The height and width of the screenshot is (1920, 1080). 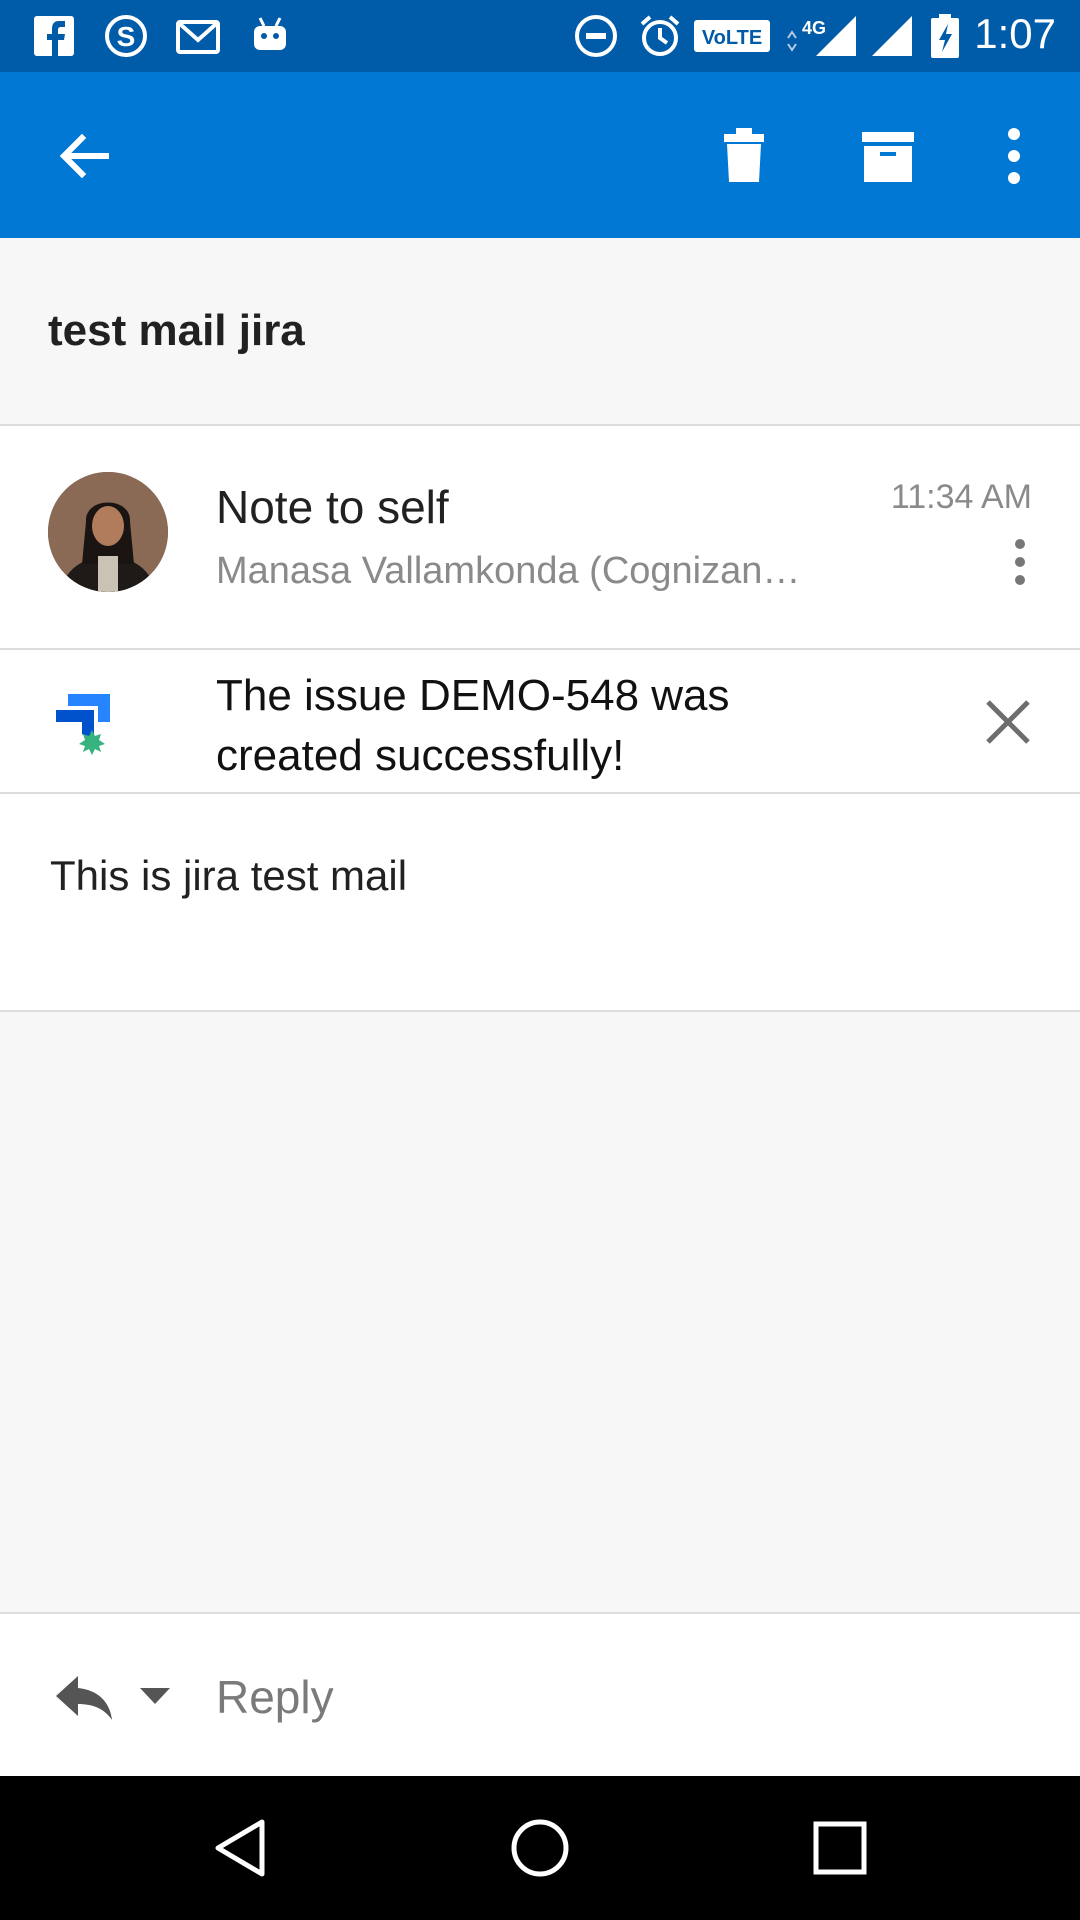 I want to click on status-time: 1:07, so click(x=1015, y=33).